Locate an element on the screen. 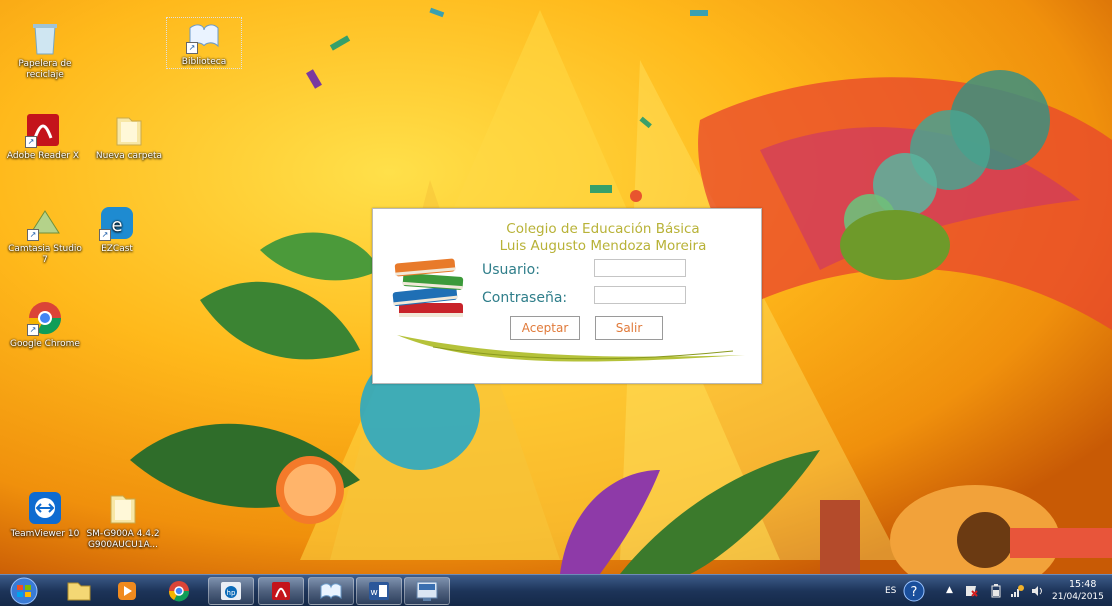 Image resolution: width=1112 pixels, height=606 pixels. desktop-icon-teamviewer: TeamViewer 10 is located at coordinates (45, 515).